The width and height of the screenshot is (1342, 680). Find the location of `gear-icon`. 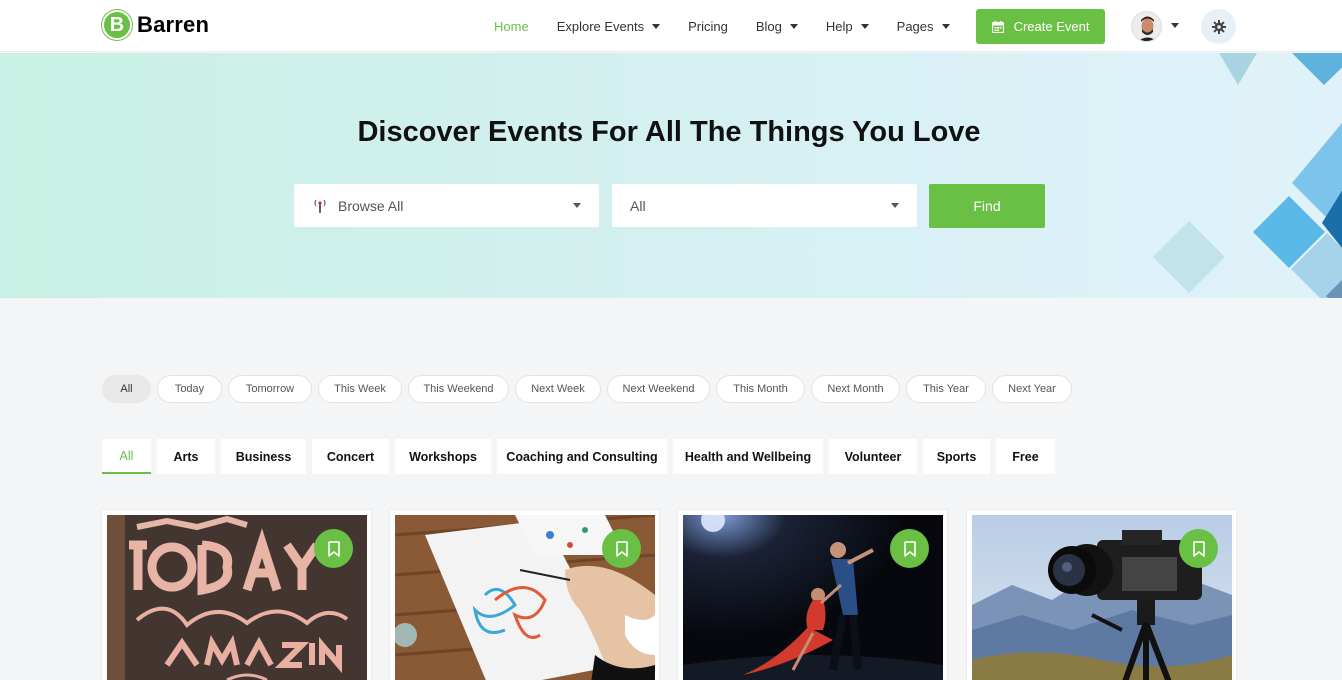

gear-icon is located at coordinates (1218, 26).